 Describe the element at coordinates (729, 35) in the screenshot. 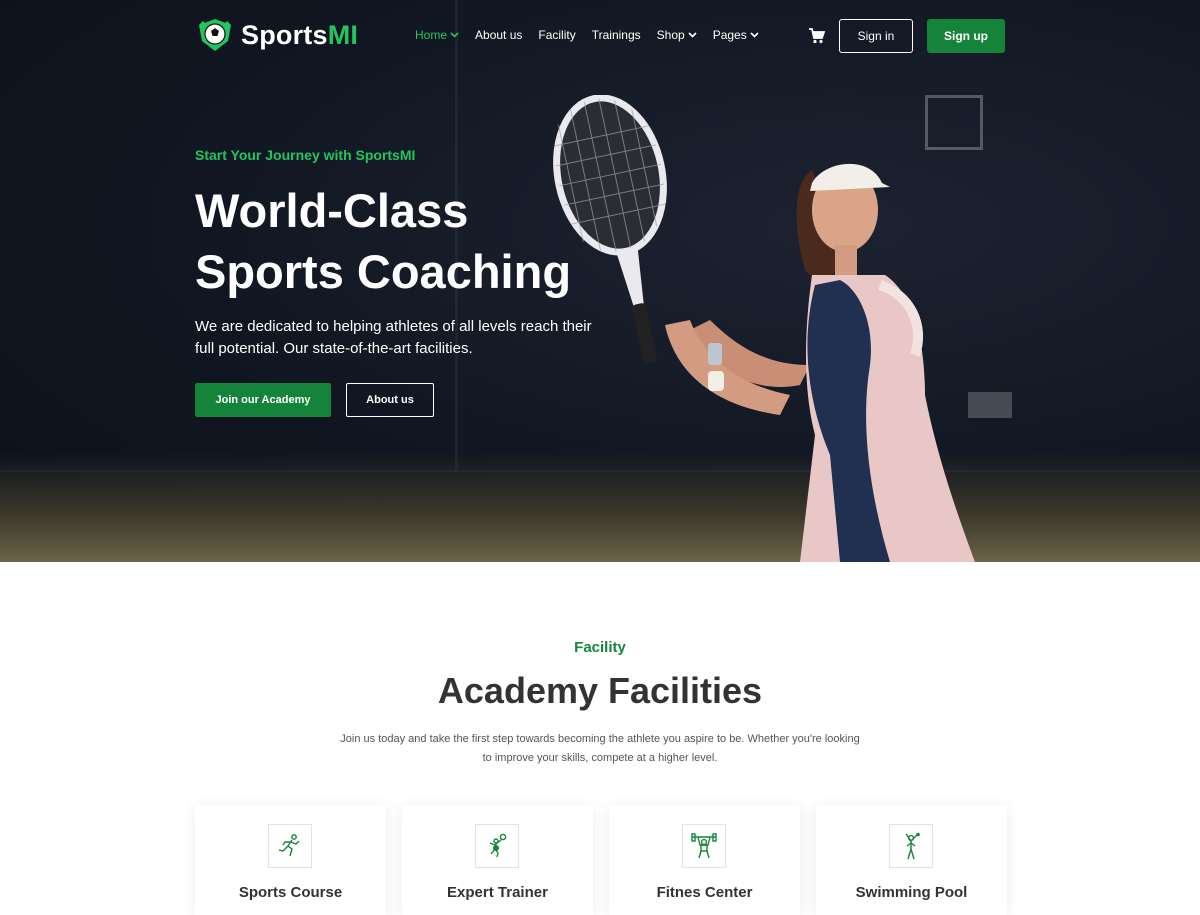

I see `nav-item-label: Pages` at that location.